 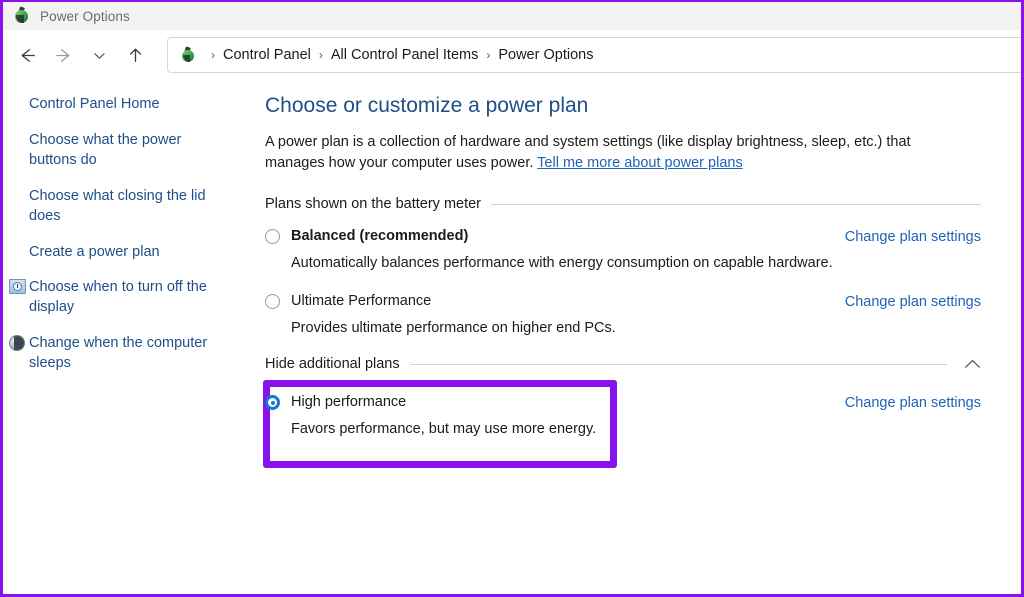 What do you see at coordinates (332, 364) in the screenshot?
I see `group-label: Hide additional plans` at bounding box center [332, 364].